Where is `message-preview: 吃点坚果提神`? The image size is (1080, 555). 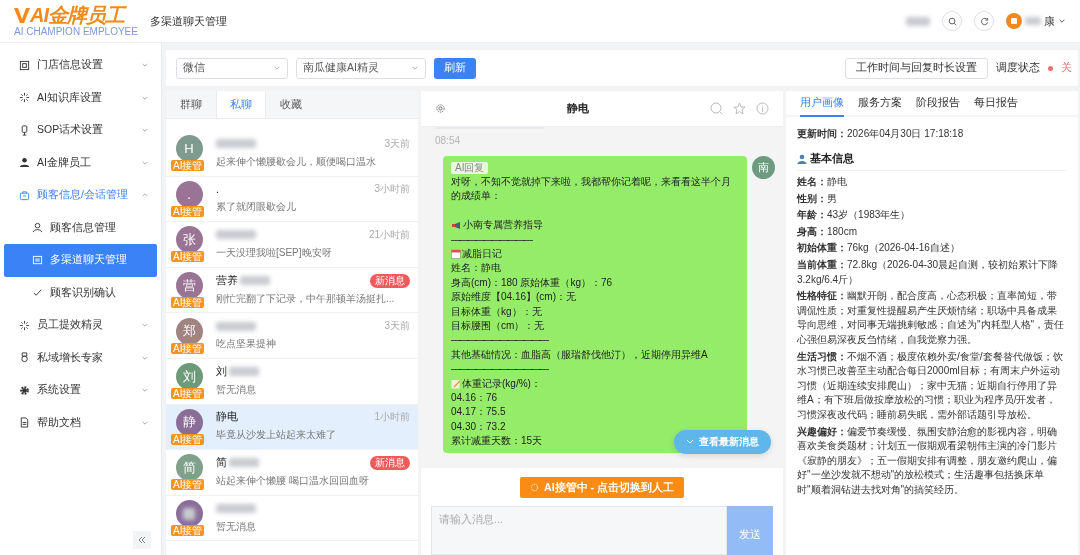 message-preview: 吃点坚果提神 is located at coordinates (246, 344).